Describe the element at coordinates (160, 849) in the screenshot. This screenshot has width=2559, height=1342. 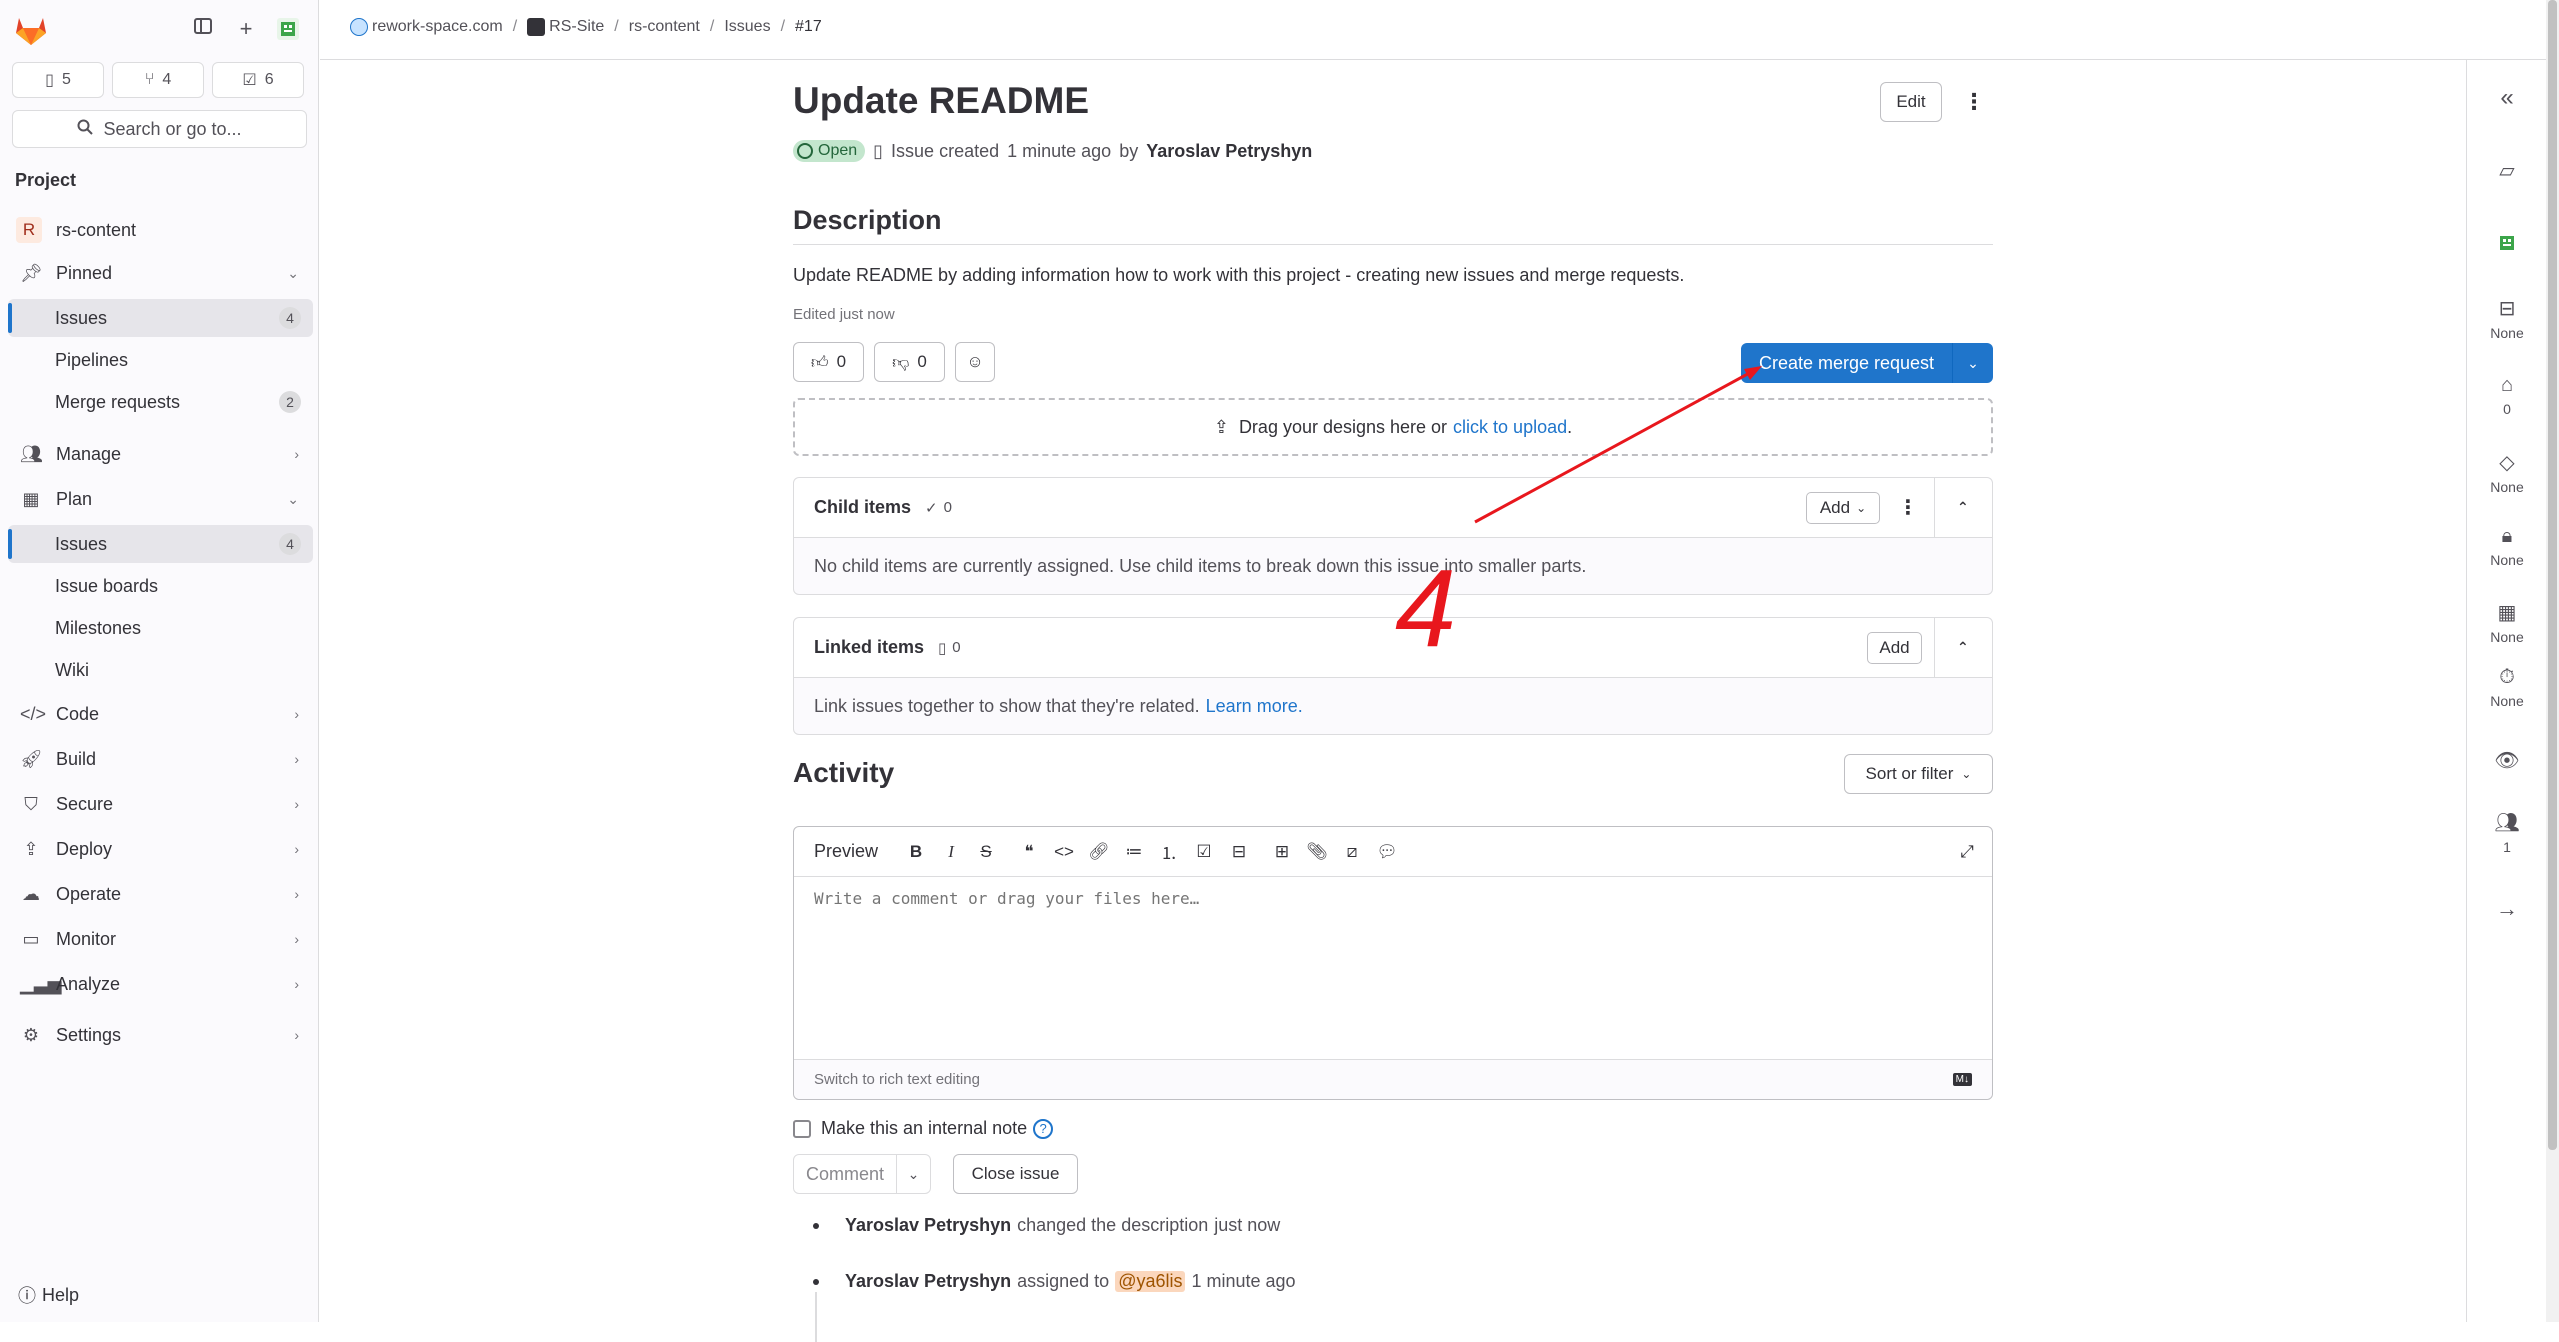
I see `sidebar-item-deploy: ⇪ Deploy ›` at that location.